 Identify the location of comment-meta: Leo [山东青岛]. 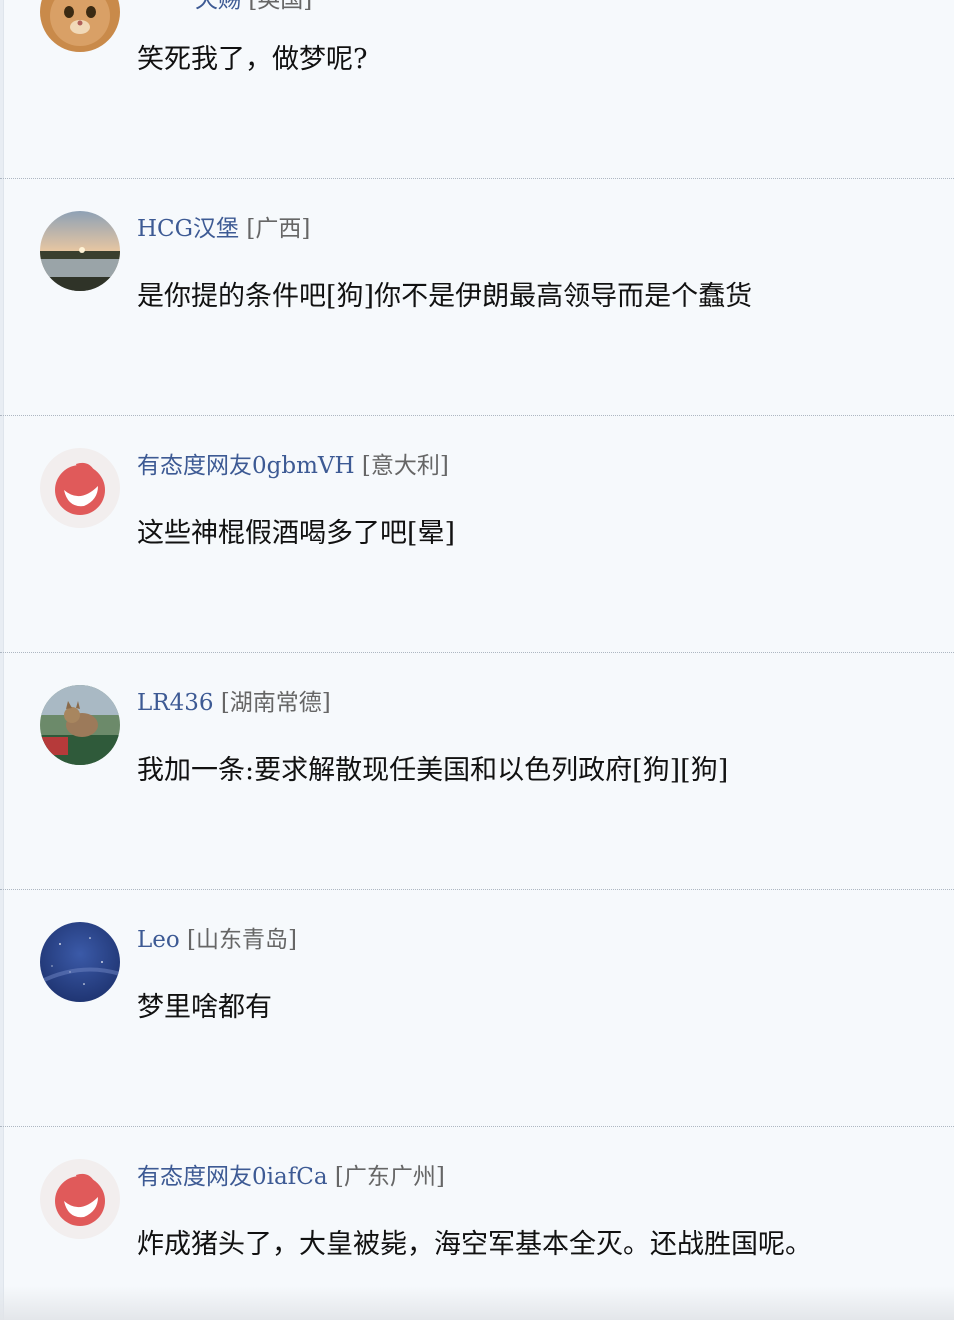
(217, 940).